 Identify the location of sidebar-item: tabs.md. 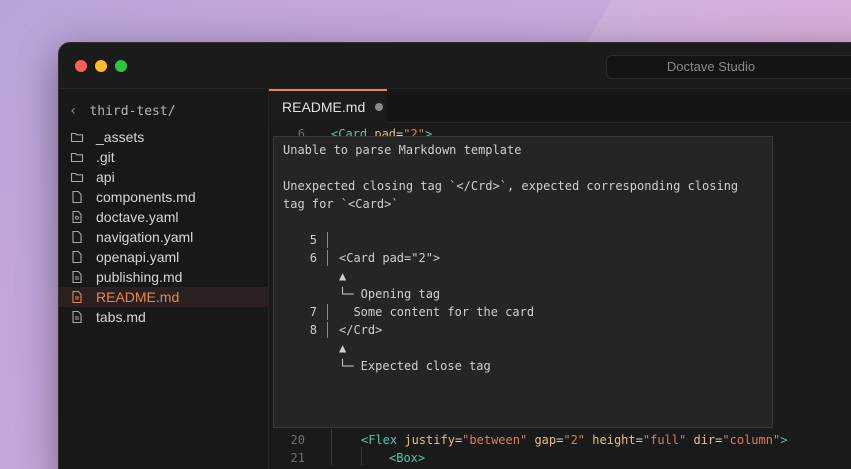
(164, 317).